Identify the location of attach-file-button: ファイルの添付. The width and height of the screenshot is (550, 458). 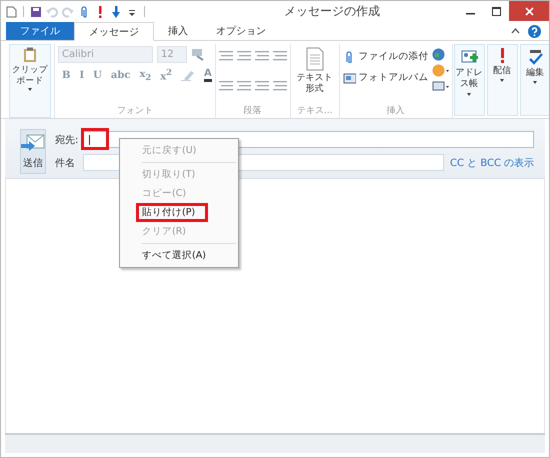
(385, 56).